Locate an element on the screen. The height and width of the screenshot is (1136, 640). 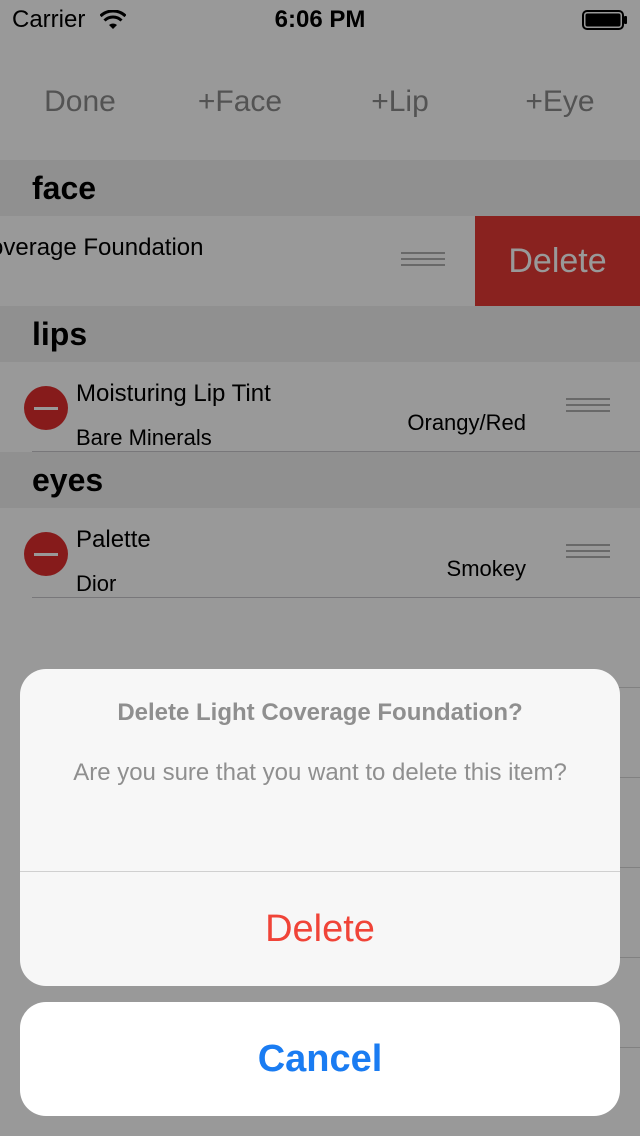
cancel-button: Cancel is located at coordinates (320, 1059).